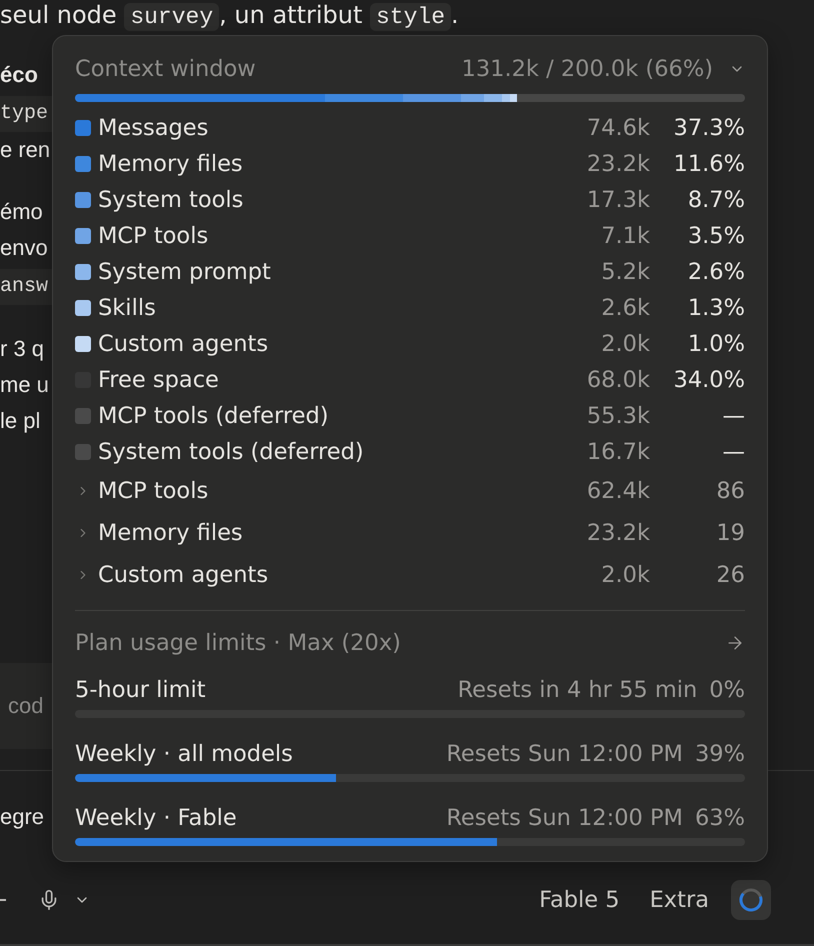 The width and height of the screenshot is (814, 946). What do you see at coordinates (716, 200) in the screenshot?
I see `share-percent: 8.7%` at bounding box center [716, 200].